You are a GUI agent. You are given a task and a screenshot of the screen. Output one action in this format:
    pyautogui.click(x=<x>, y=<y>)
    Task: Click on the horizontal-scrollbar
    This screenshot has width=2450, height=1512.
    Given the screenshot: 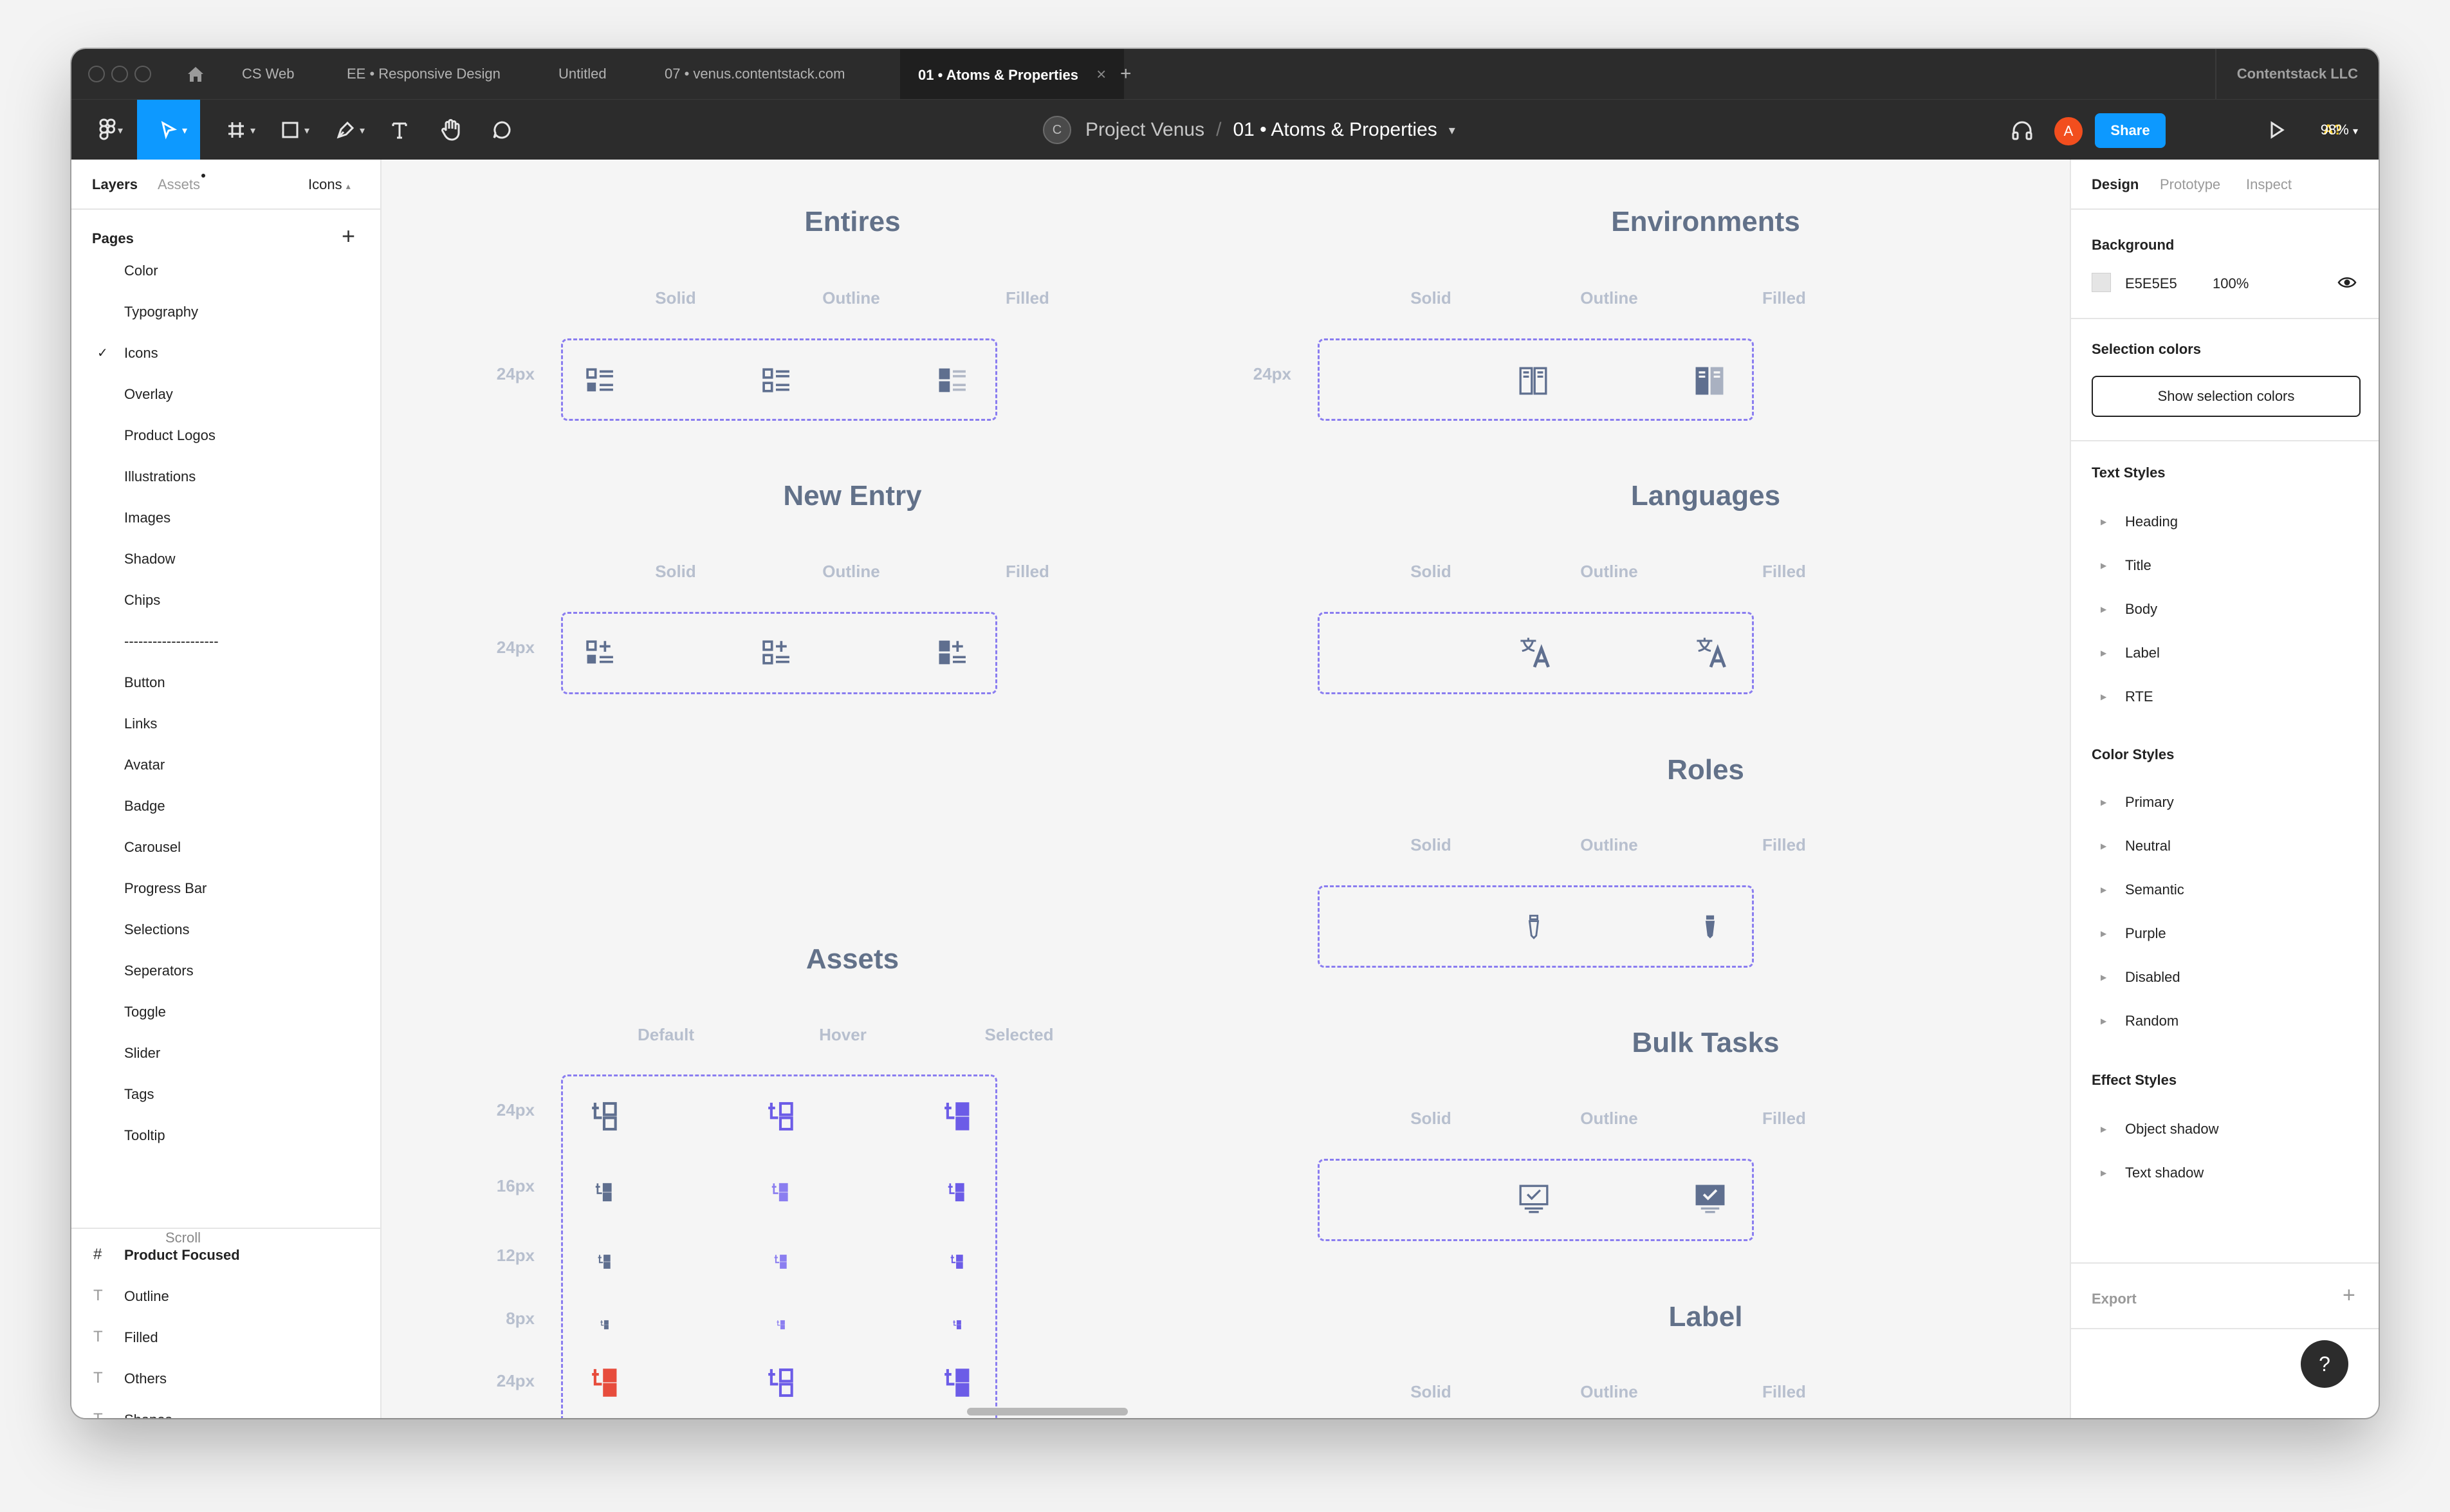 What is the action you would take?
    pyautogui.click(x=1047, y=1411)
    